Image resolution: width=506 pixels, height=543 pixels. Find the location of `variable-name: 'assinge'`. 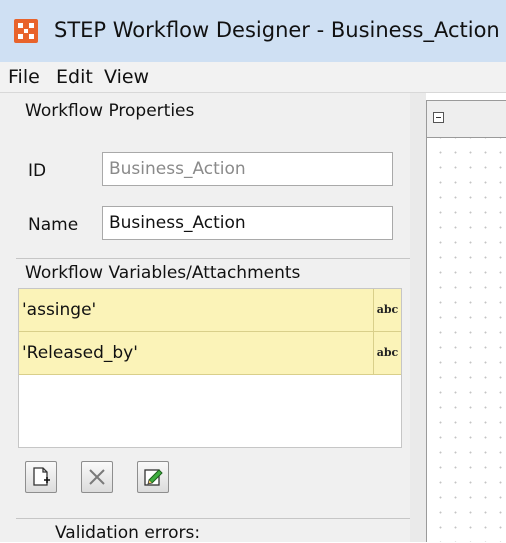

variable-name: 'assinge' is located at coordinates (59, 310).